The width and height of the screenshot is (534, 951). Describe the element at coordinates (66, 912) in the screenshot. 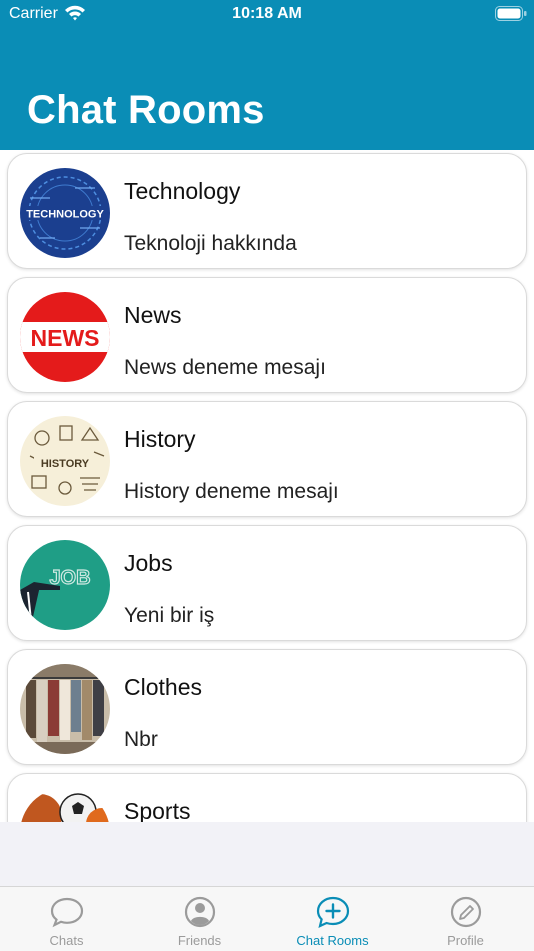

I see `chat-bubble-icon` at that location.